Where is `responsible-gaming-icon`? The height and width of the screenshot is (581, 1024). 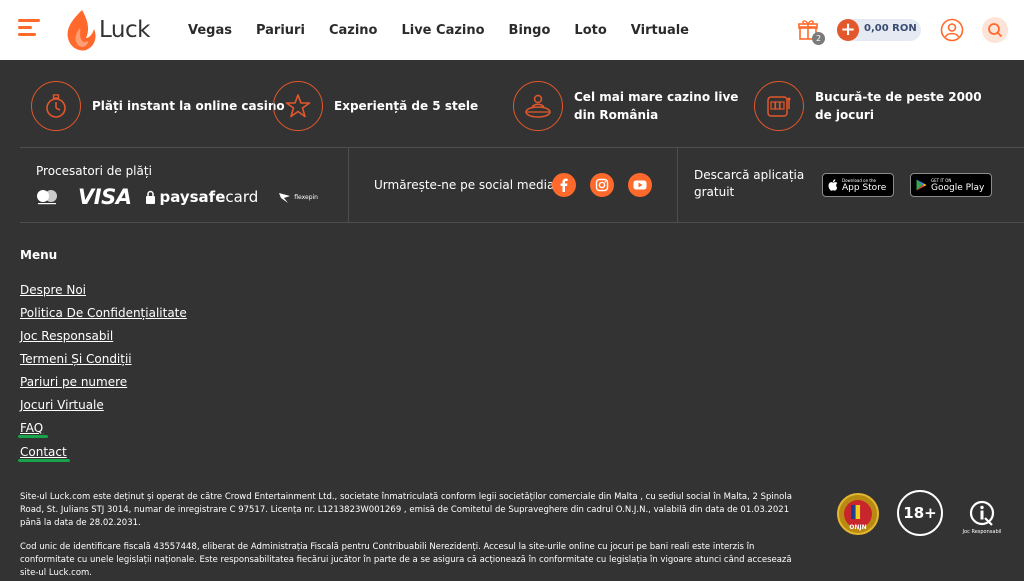 responsible-gaming-icon is located at coordinates (982, 513).